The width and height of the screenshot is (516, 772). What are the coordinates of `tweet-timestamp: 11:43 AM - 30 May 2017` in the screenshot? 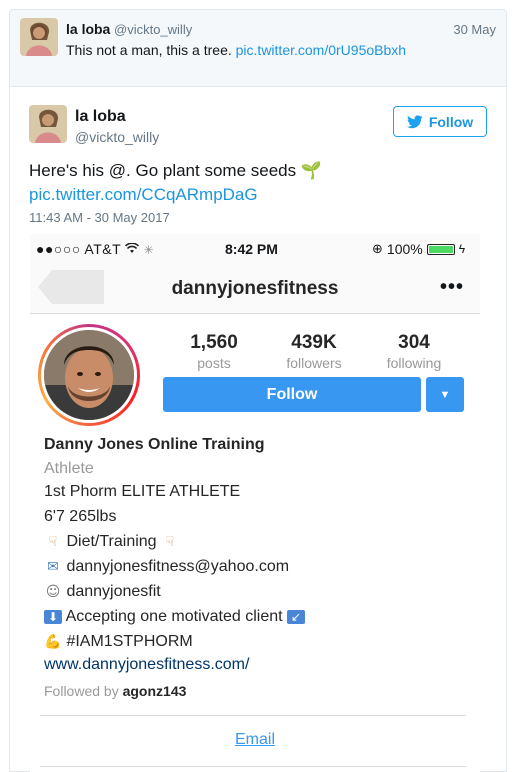 It's located at (99, 217).